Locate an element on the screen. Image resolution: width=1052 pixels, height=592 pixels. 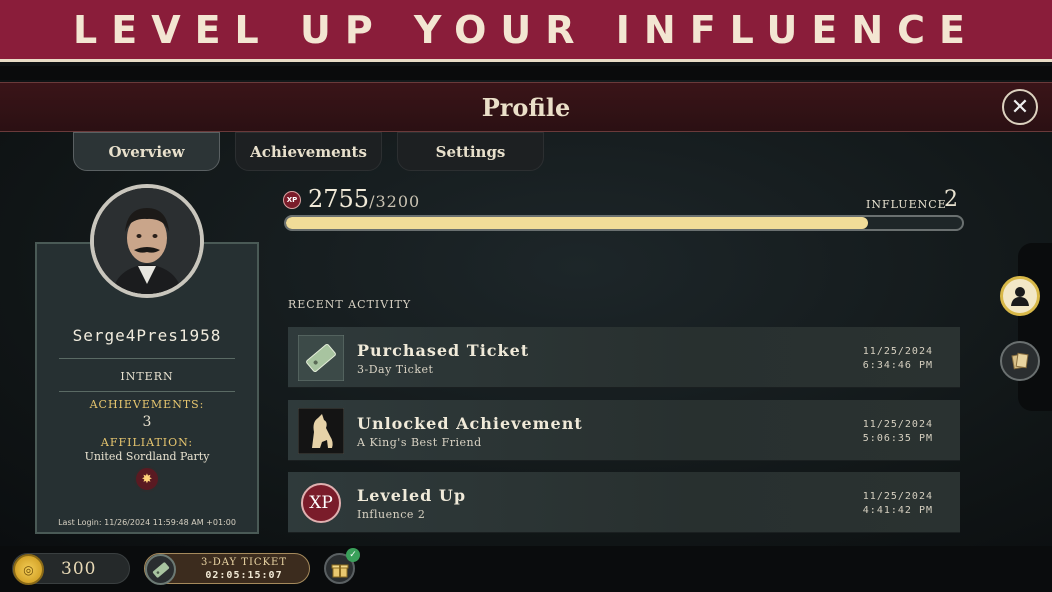
avatar is located at coordinates (147, 241).